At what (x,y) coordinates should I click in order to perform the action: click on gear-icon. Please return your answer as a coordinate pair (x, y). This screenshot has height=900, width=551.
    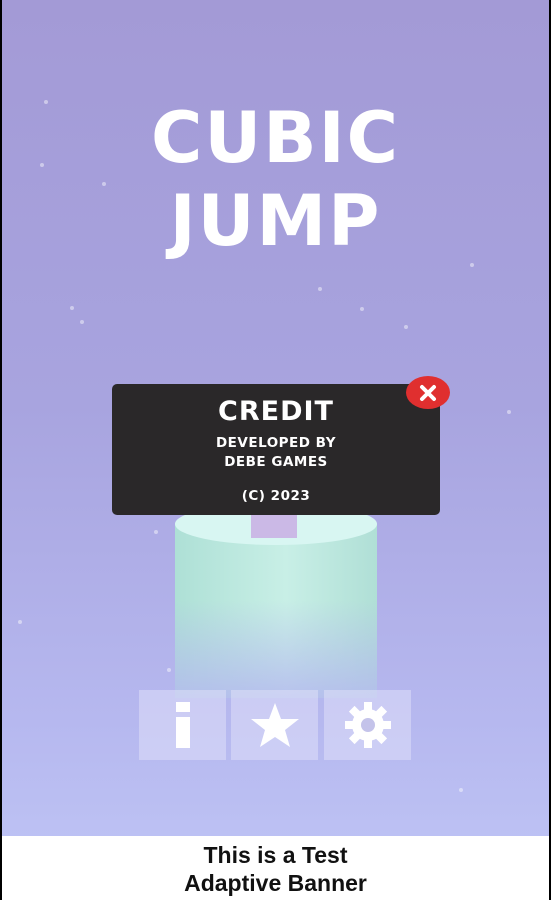
    Looking at the image, I should click on (367, 725).